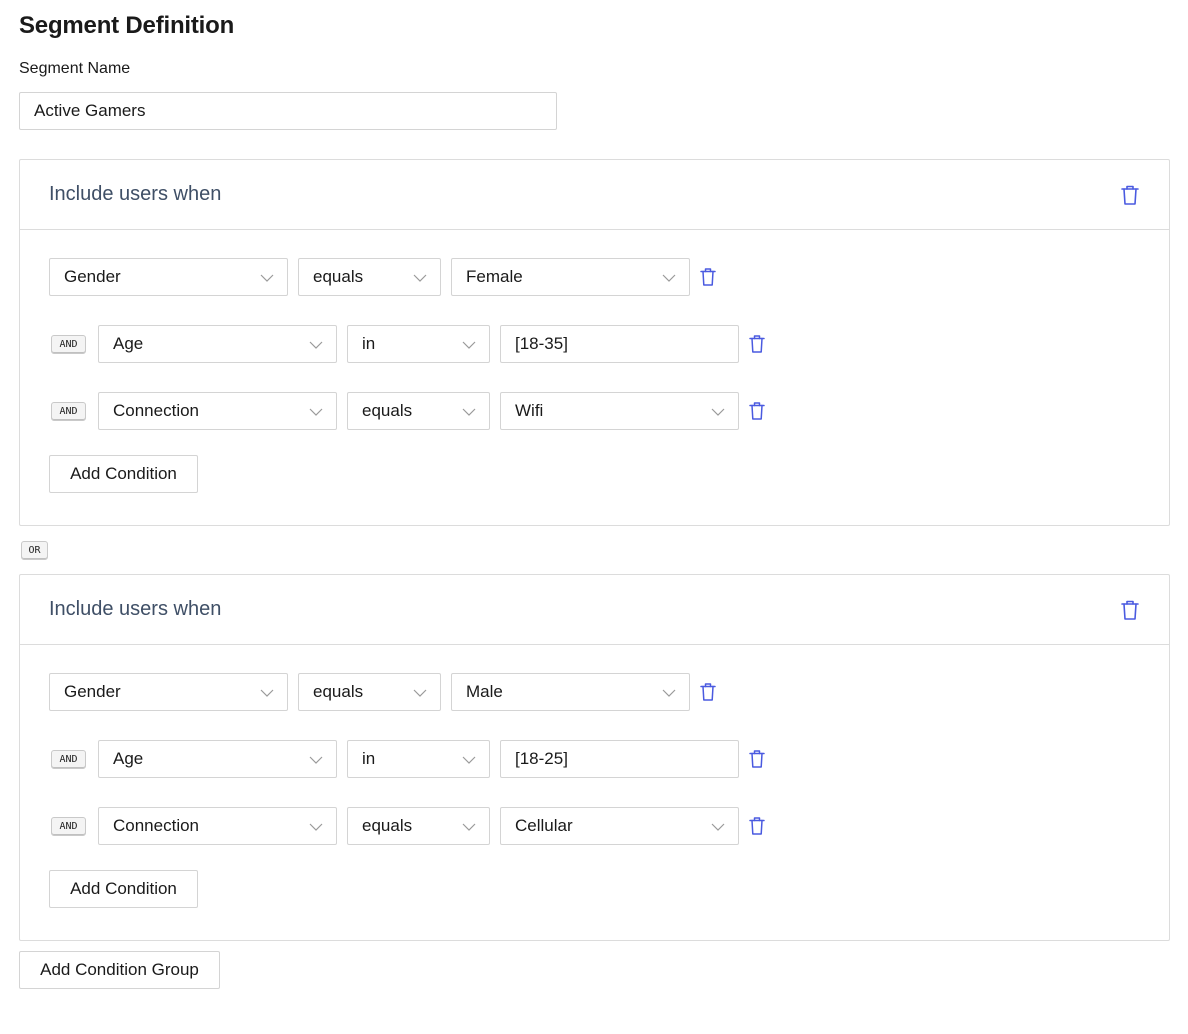 This screenshot has width=1188, height=1034. What do you see at coordinates (484, 691) in the screenshot?
I see `value-select-value: Male` at bounding box center [484, 691].